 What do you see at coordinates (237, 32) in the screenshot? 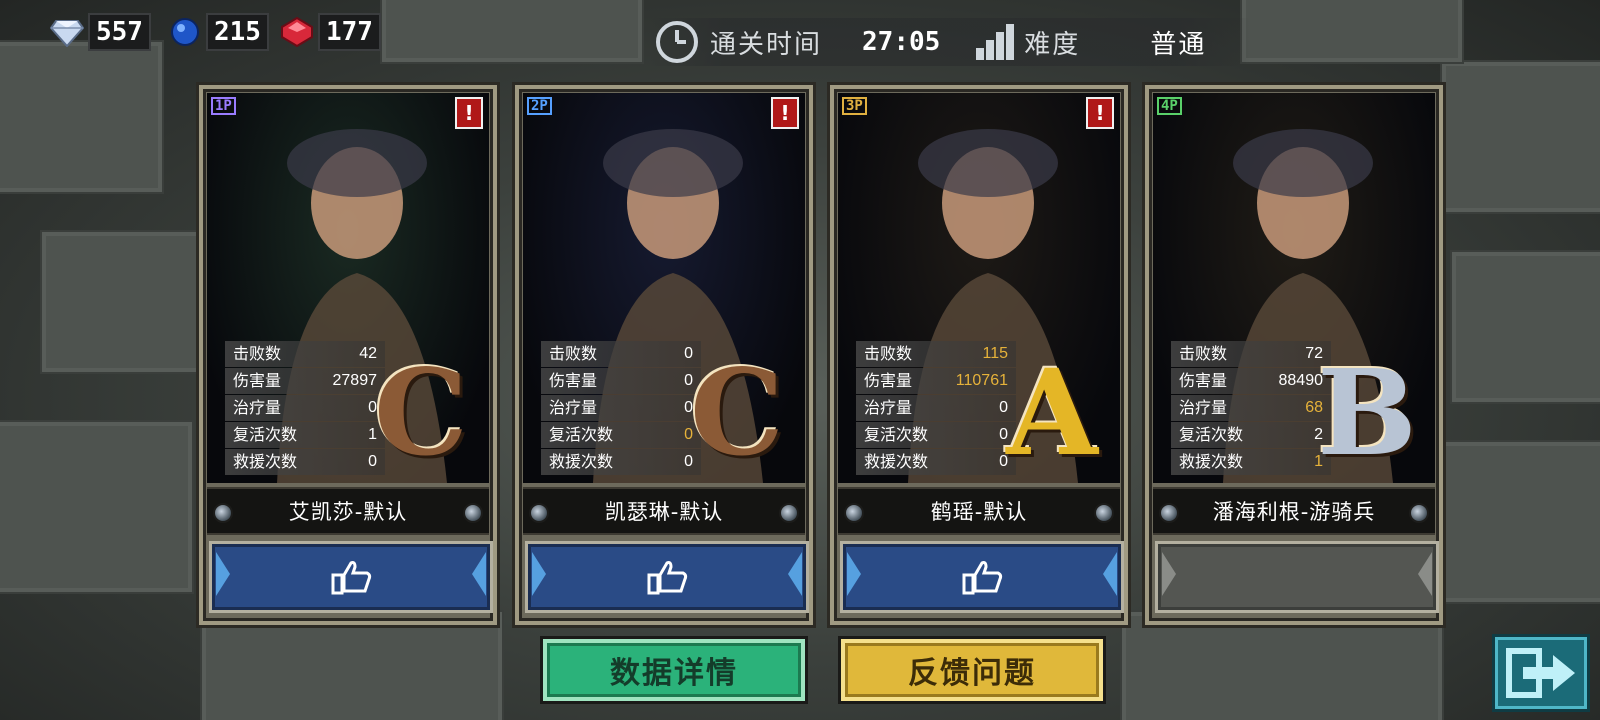
I see `blue-gem-count: 215` at bounding box center [237, 32].